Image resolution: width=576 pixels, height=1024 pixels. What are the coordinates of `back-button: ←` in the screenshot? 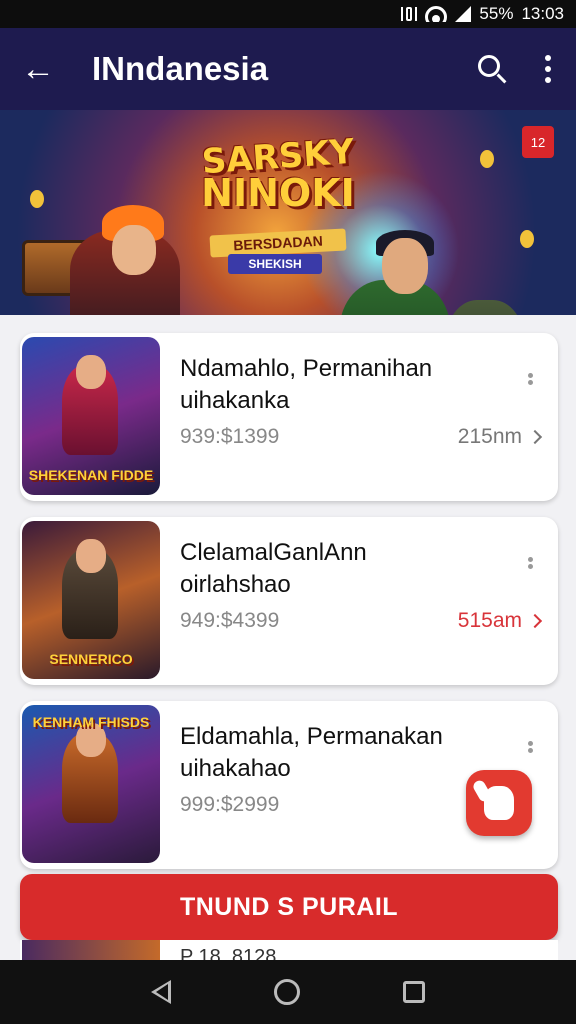 It's located at (38, 69).